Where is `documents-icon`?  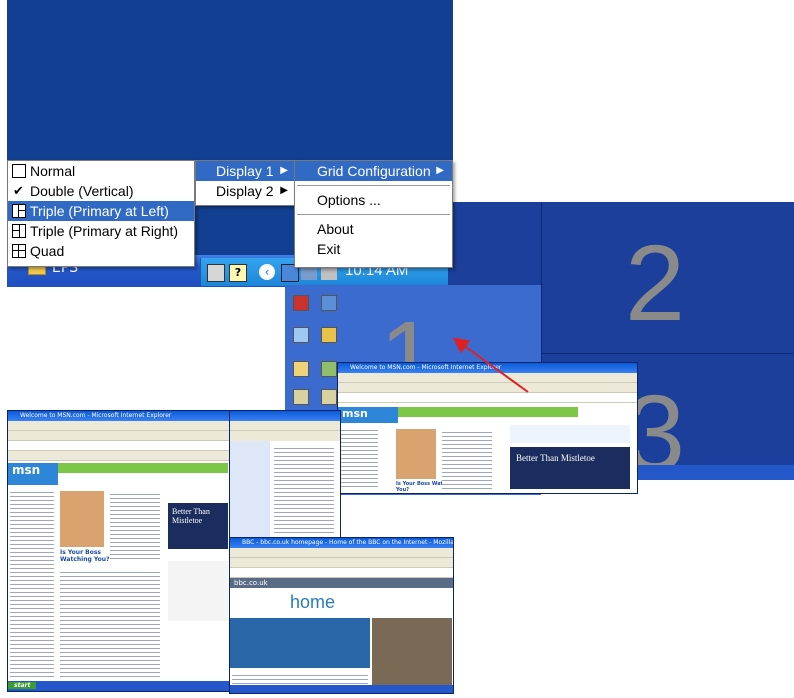
documents-icon is located at coordinates (301, 369).